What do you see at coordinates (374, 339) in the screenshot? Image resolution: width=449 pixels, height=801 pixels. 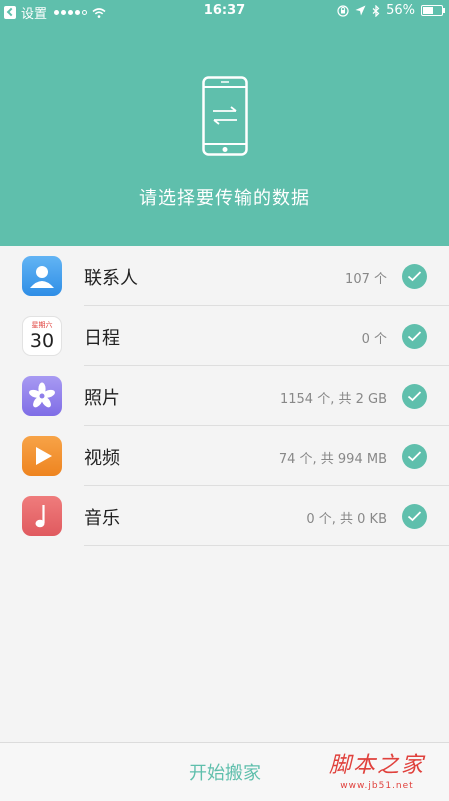 I see `item-count: 0 个` at bounding box center [374, 339].